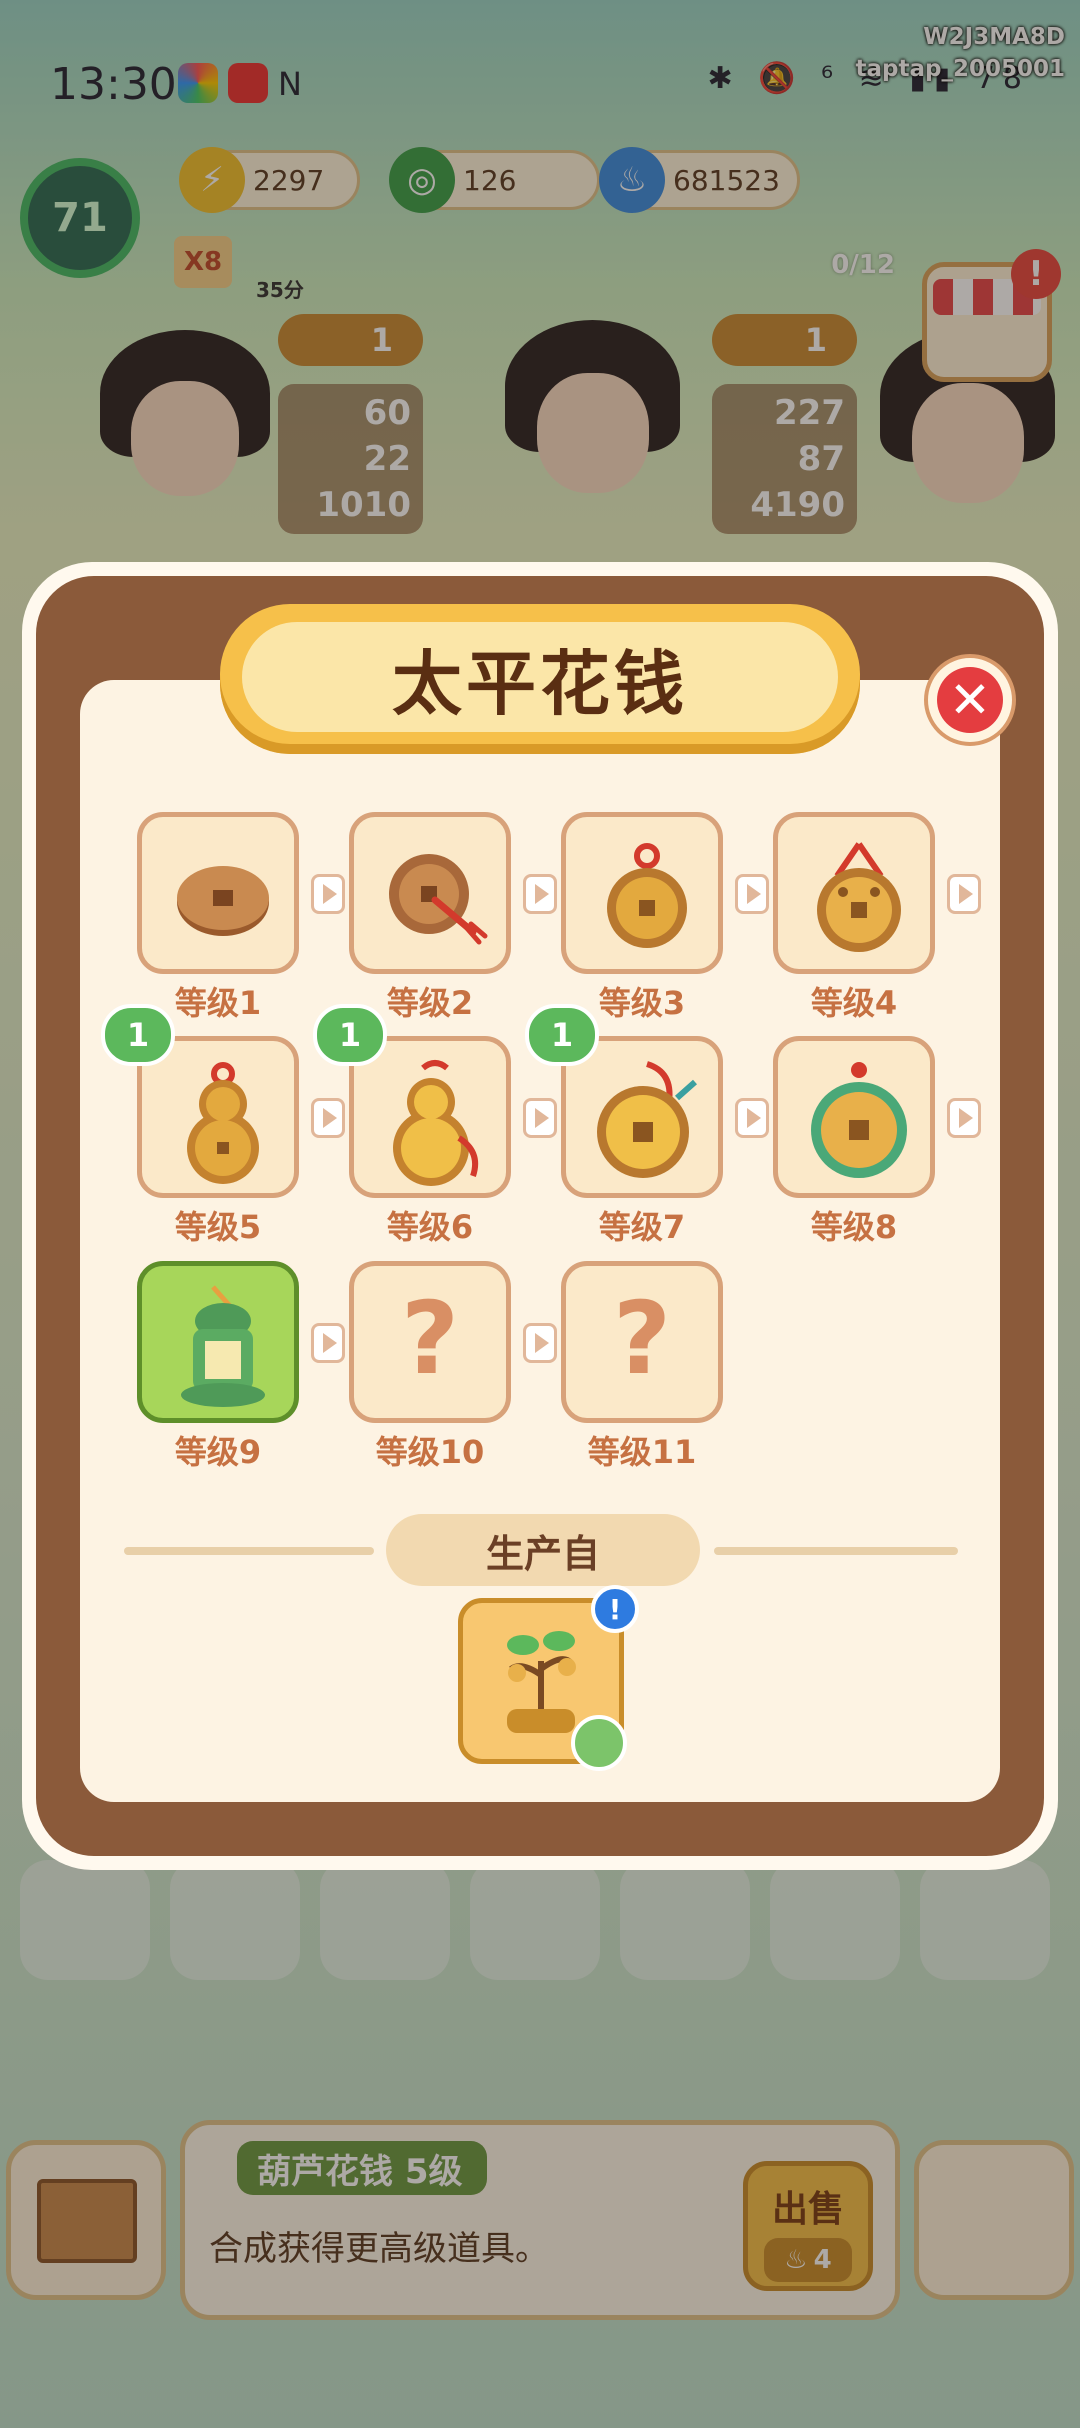  I want to click on level-slot-6: 1 等级6, so click(435, 1125).